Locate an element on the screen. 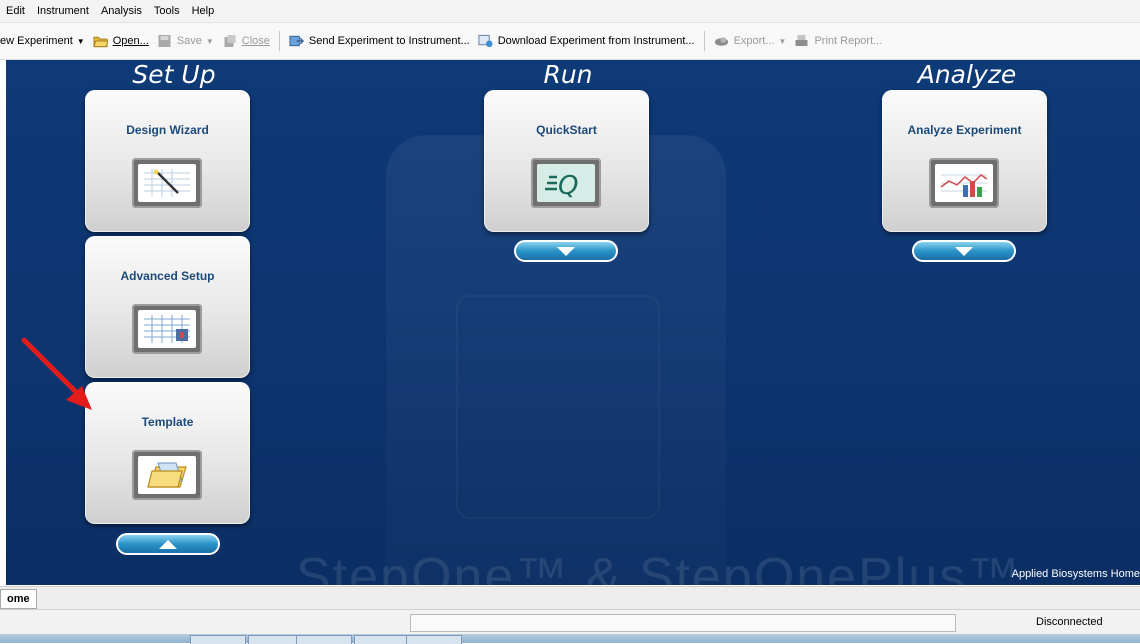 The width and height of the screenshot is (1140, 644). chart-icon is located at coordinates (964, 183).